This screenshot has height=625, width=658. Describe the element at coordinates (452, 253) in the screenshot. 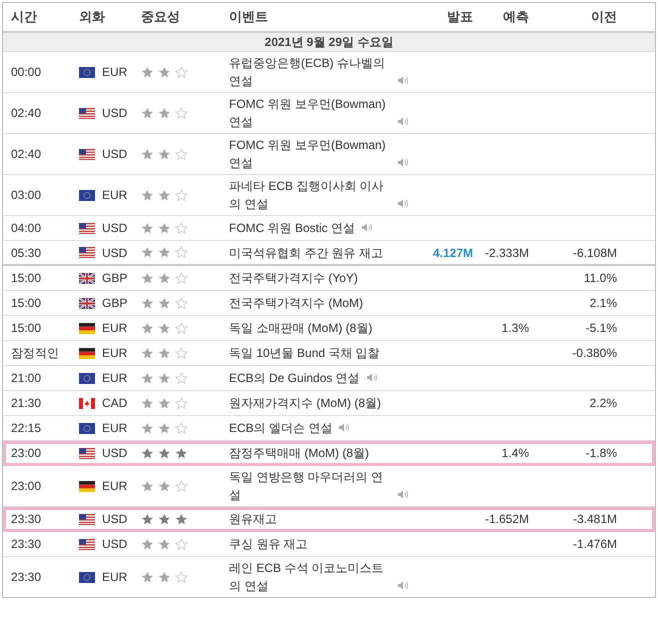

I see `actual-value: 4.127M` at that location.